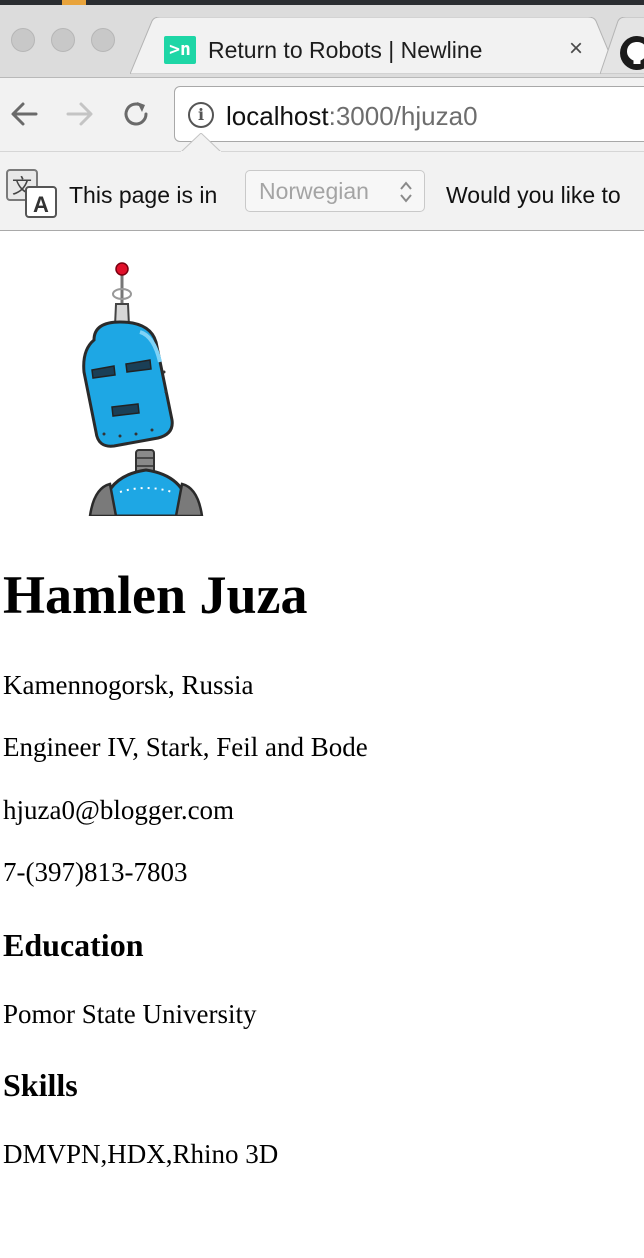 The width and height of the screenshot is (644, 1258). What do you see at coordinates (24, 114) in the screenshot?
I see `back-icon` at bounding box center [24, 114].